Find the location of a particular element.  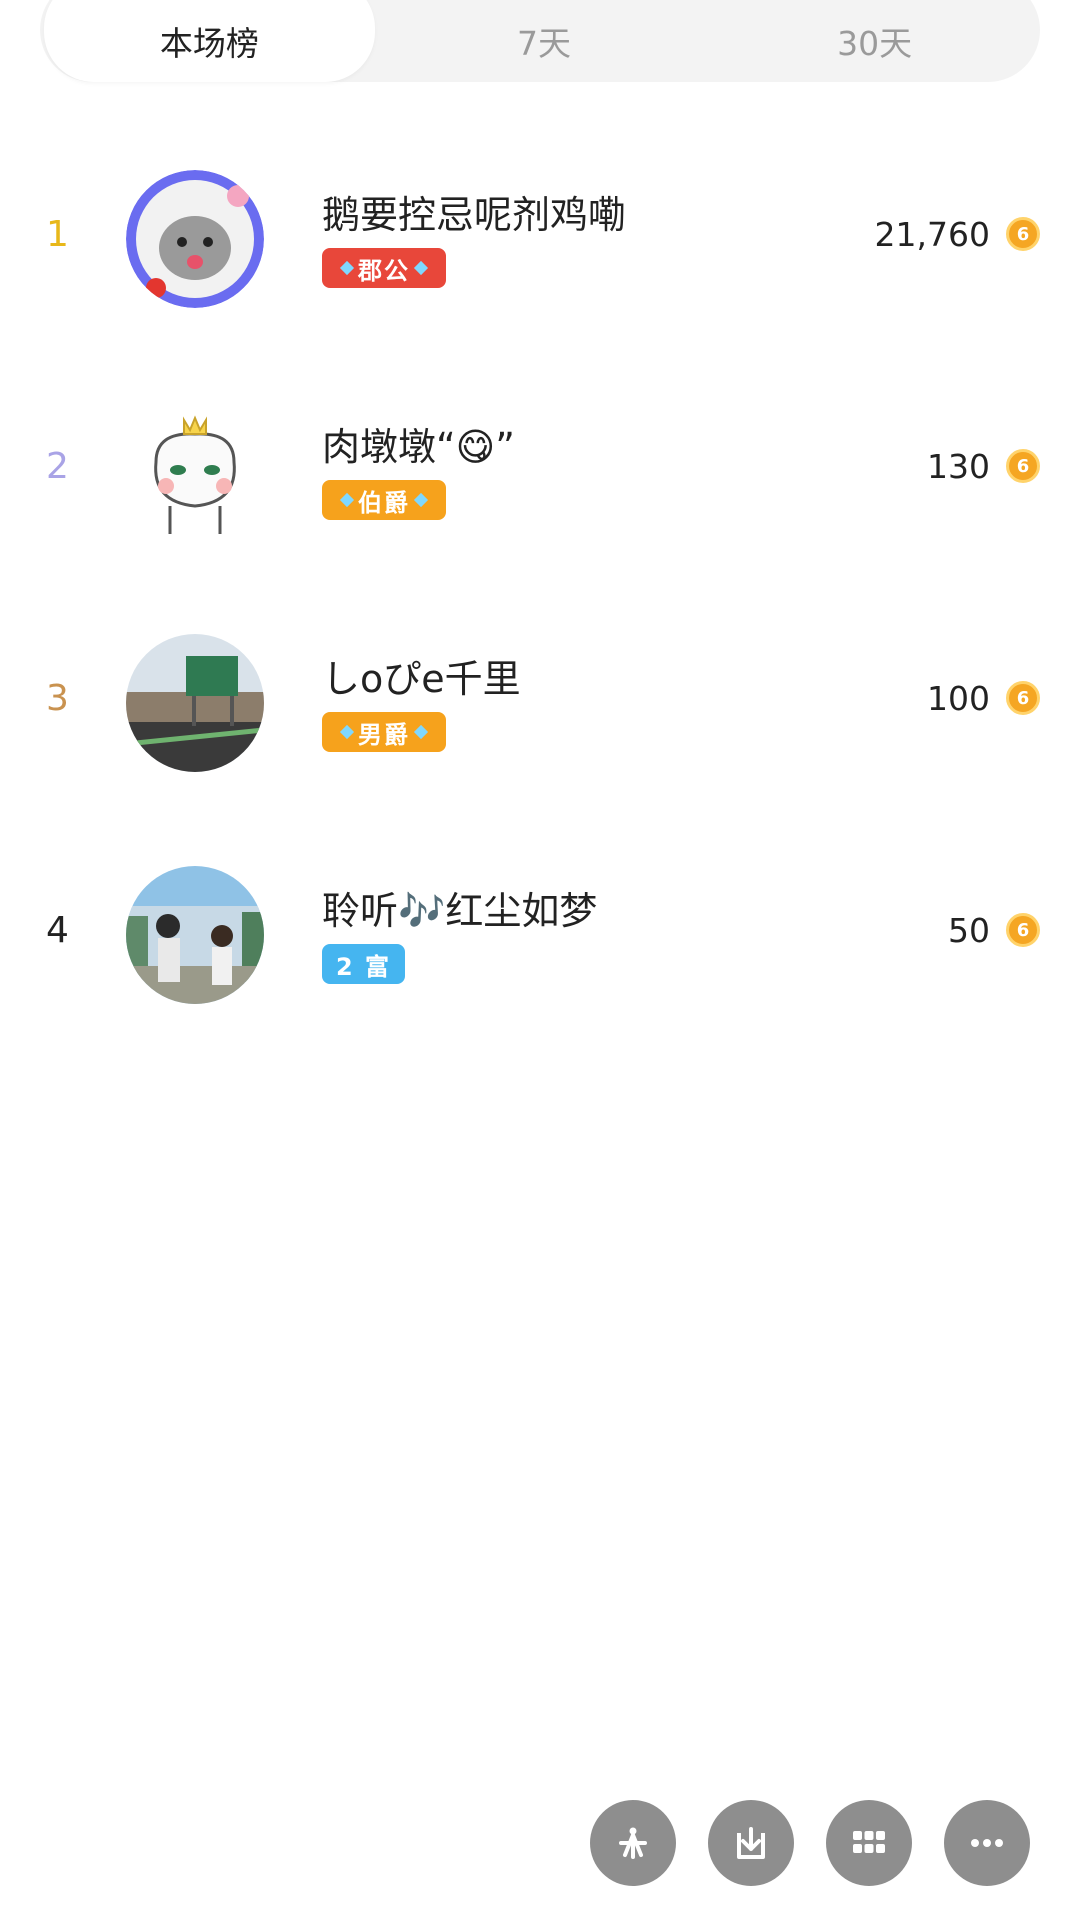

share-button is located at coordinates (633, 1843).